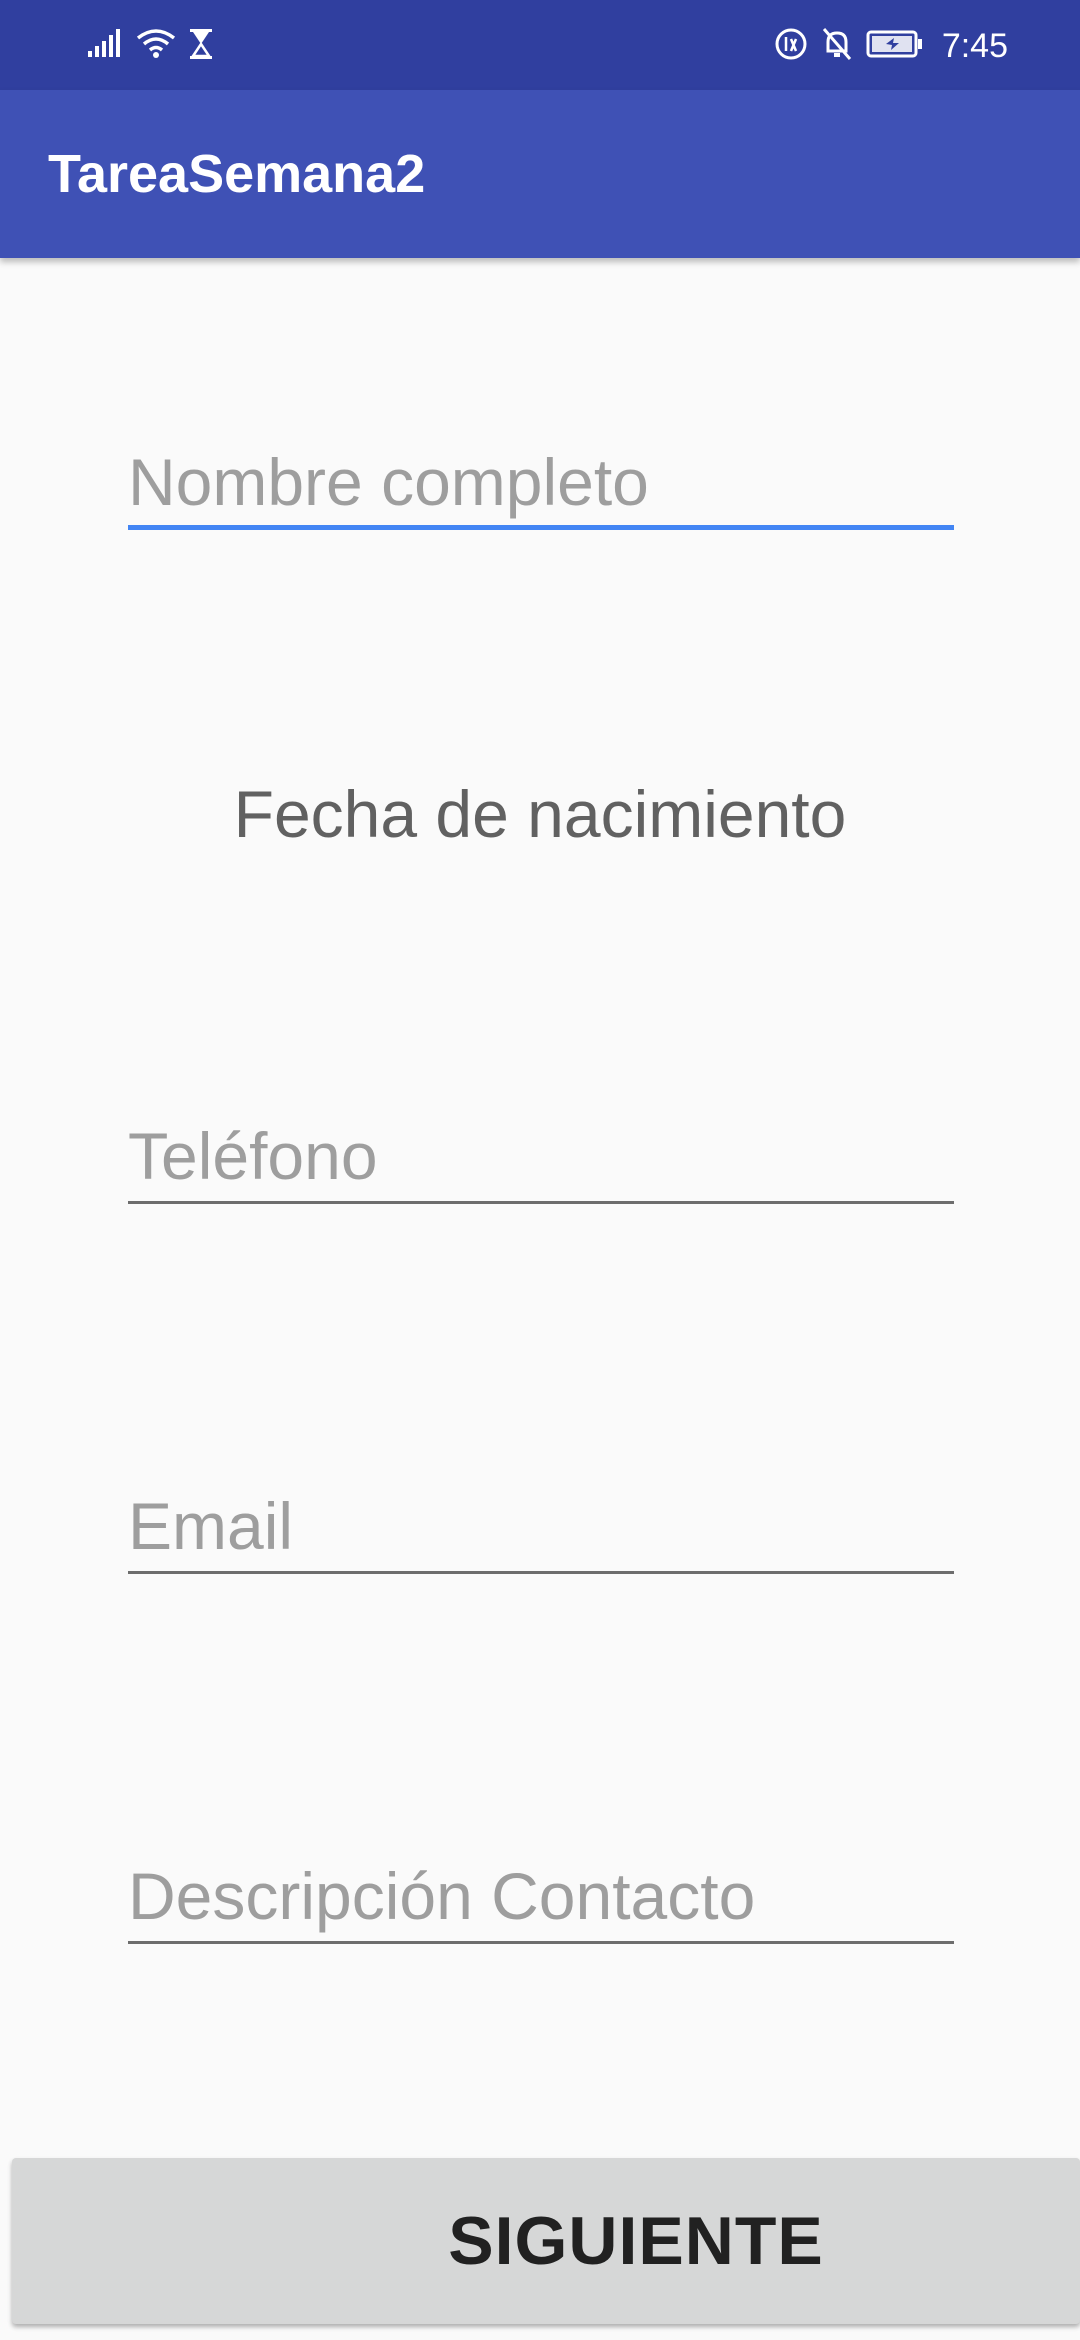 This screenshot has width=1080, height=2340. I want to click on email-input, so click(541, 1526).